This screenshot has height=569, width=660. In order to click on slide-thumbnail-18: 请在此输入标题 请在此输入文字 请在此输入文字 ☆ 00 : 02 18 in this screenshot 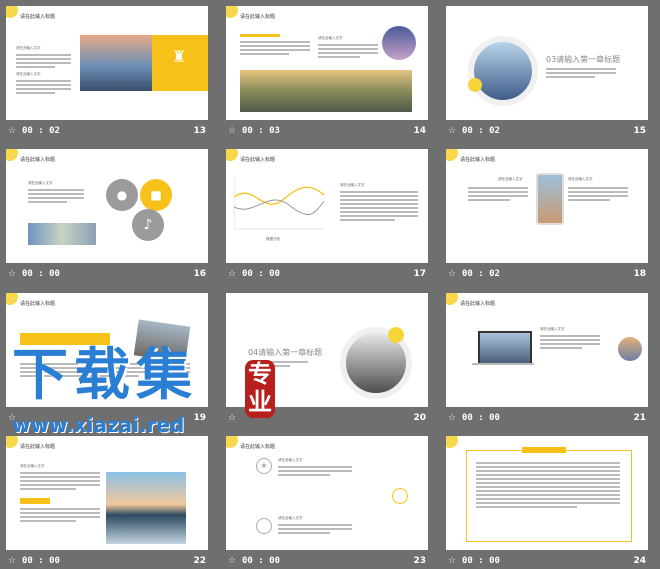, I will do `click(545, 211)`.